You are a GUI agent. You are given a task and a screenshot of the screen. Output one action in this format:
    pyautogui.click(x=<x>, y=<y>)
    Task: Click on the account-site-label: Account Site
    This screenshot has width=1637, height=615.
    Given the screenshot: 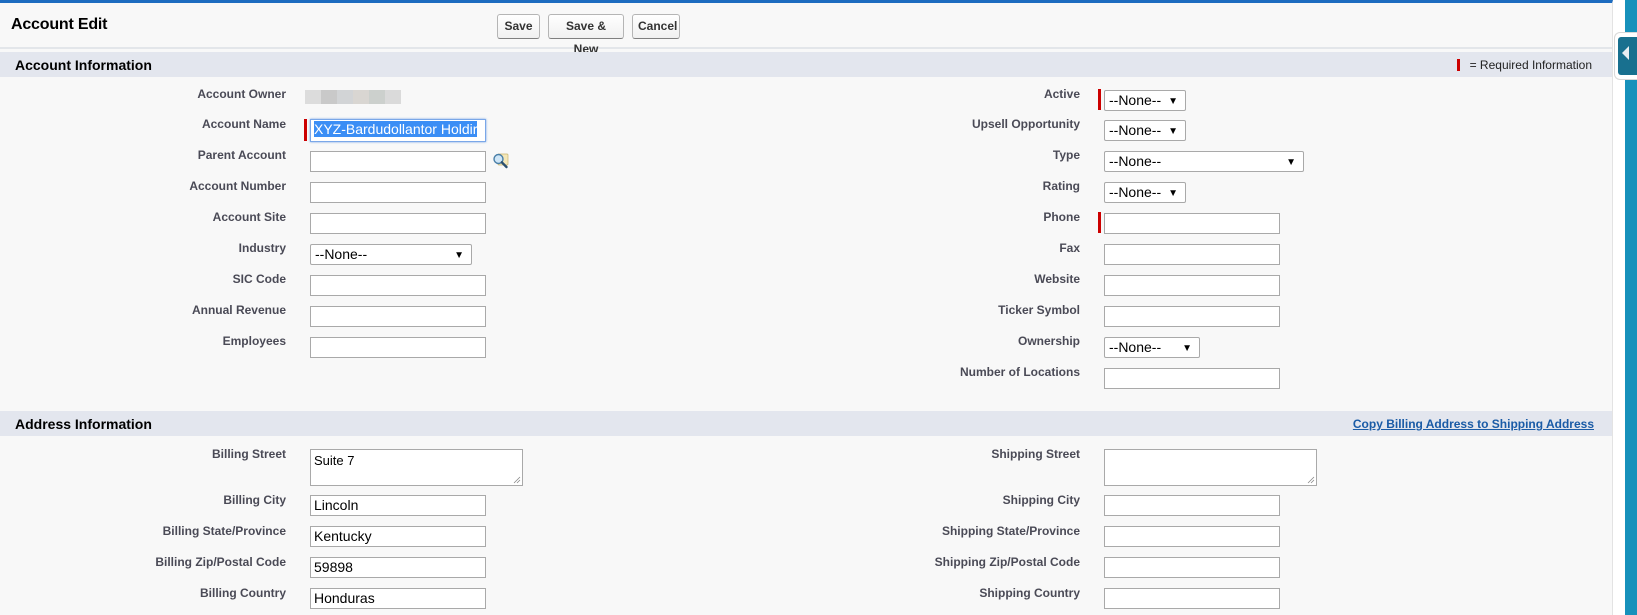 What is the action you would take?
    pyautogui.click(x=249, y=217)
    